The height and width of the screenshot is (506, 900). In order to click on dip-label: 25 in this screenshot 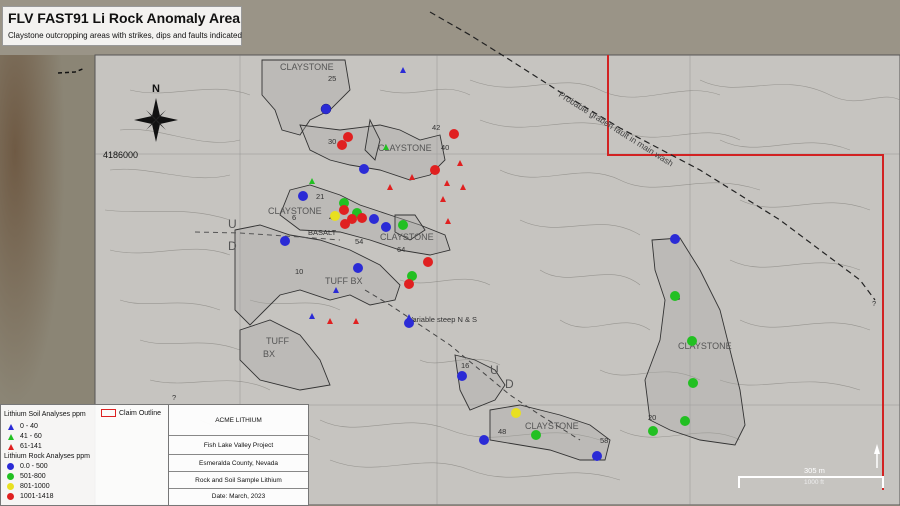, I will do `click(332, 78)`.